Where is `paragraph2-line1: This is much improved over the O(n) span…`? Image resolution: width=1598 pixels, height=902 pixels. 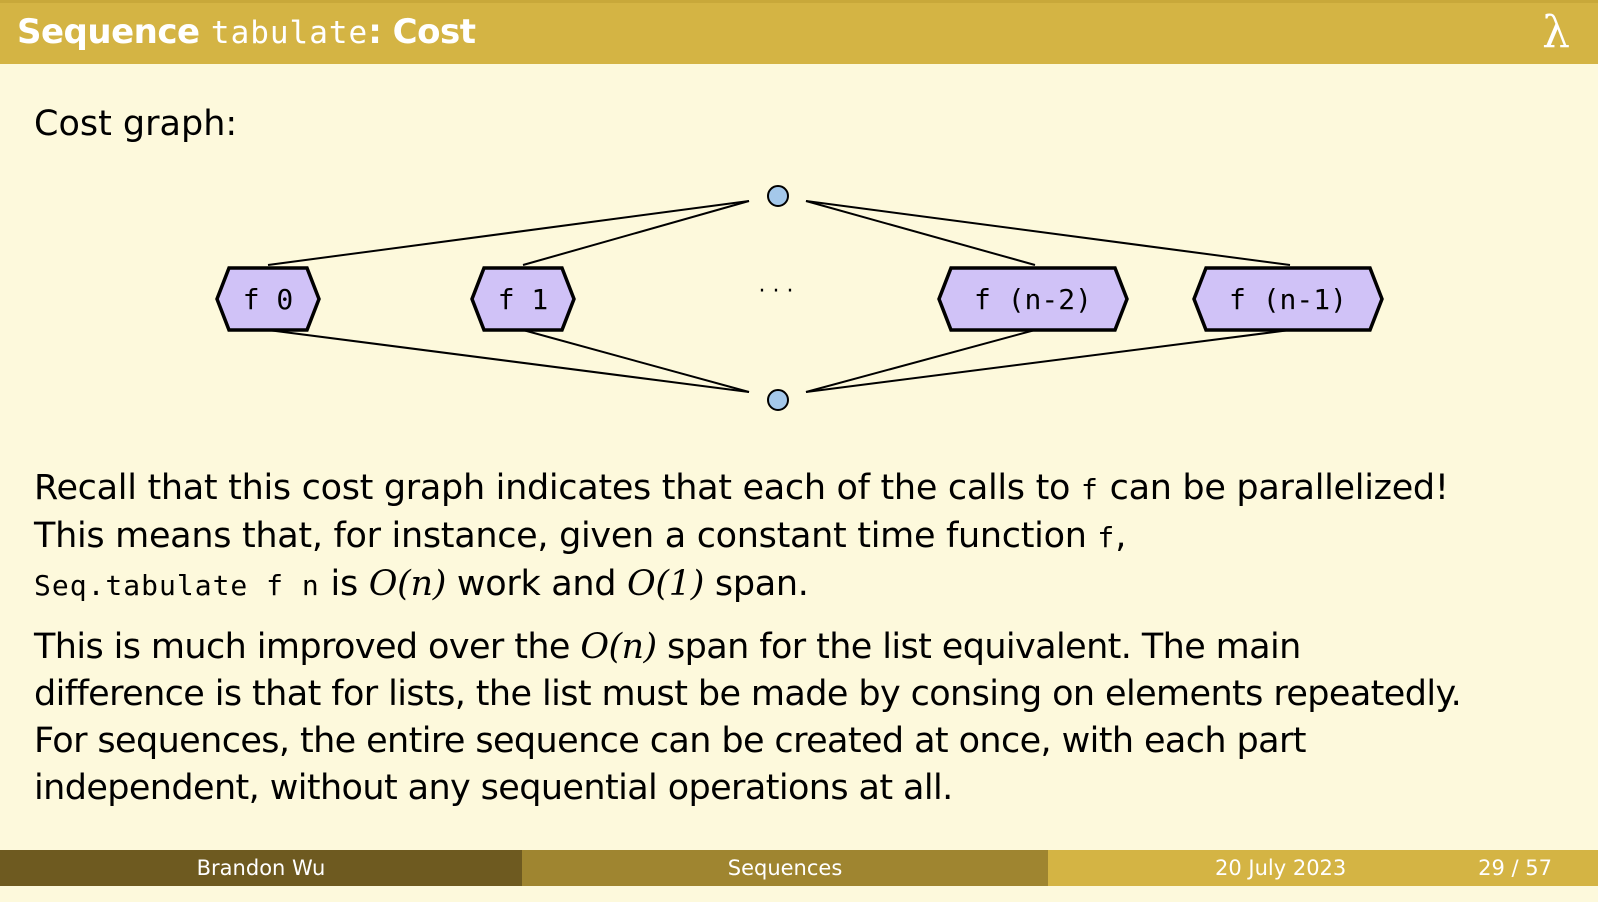
paragraph2-line1: This is much improved over the O(n) span… is located at coordinates (667, 647).